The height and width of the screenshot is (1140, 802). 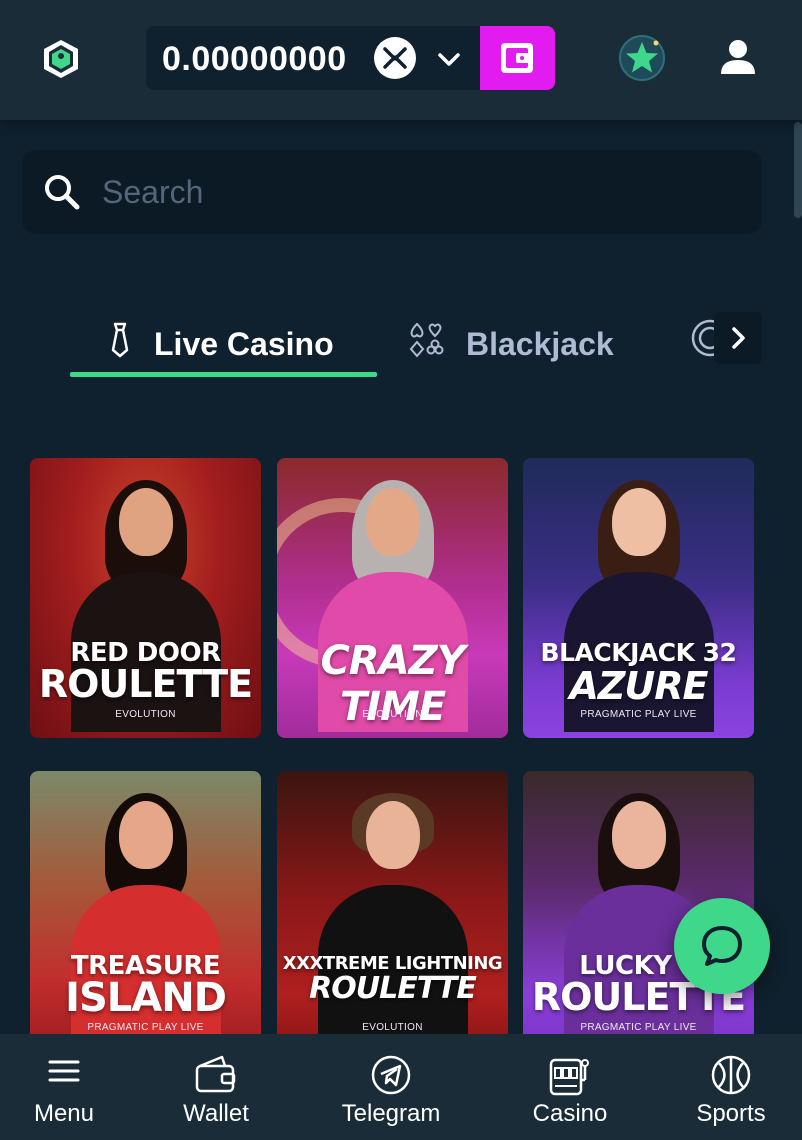 What do you see at coordinates (517, 58) in the screenshot?
I see `wallet-button` at bounding box center [517, 58].